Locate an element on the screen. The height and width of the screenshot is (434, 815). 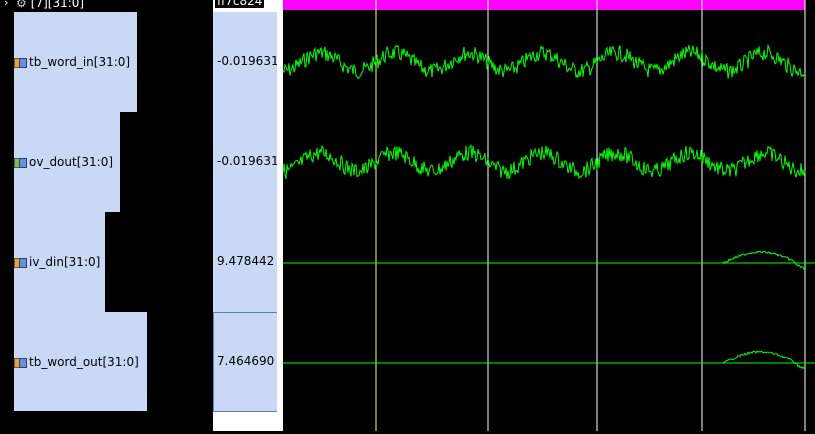
gear-icon: ⚙ is located at coordinates (21, 5).